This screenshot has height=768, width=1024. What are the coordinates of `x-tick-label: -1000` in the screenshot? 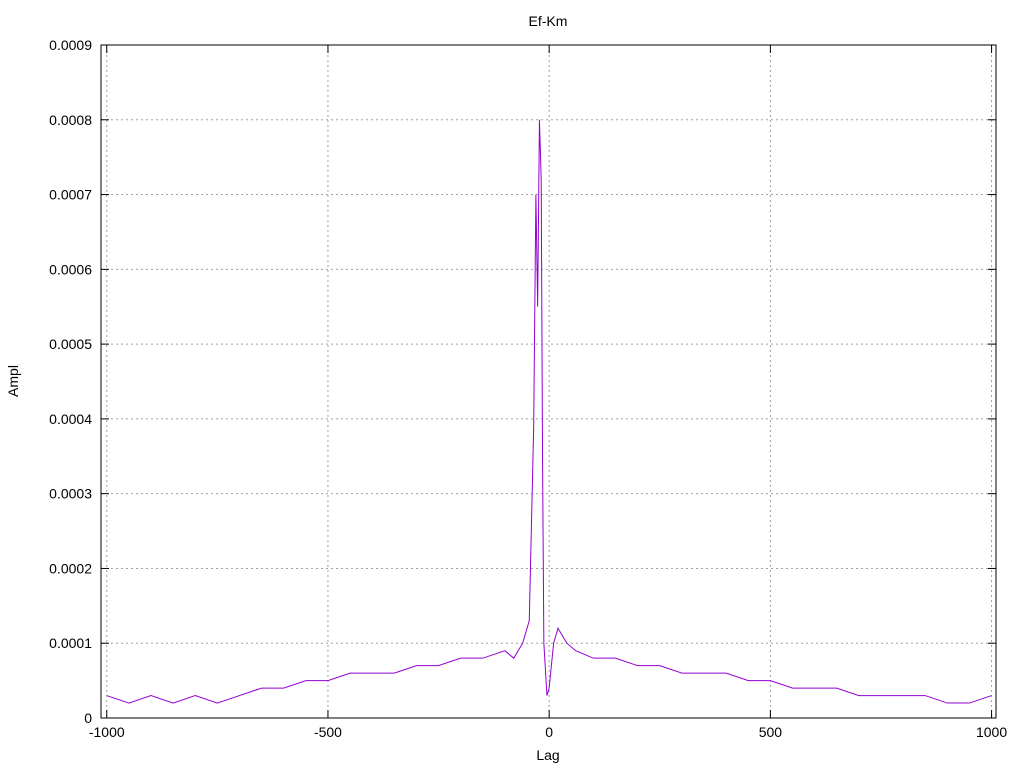 It's located at (107, 732).